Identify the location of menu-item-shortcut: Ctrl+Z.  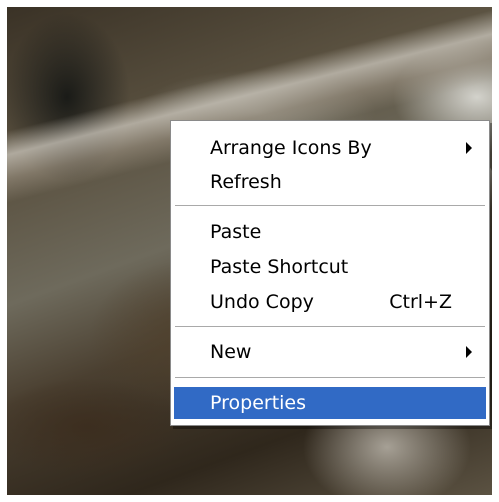
(420, 302).